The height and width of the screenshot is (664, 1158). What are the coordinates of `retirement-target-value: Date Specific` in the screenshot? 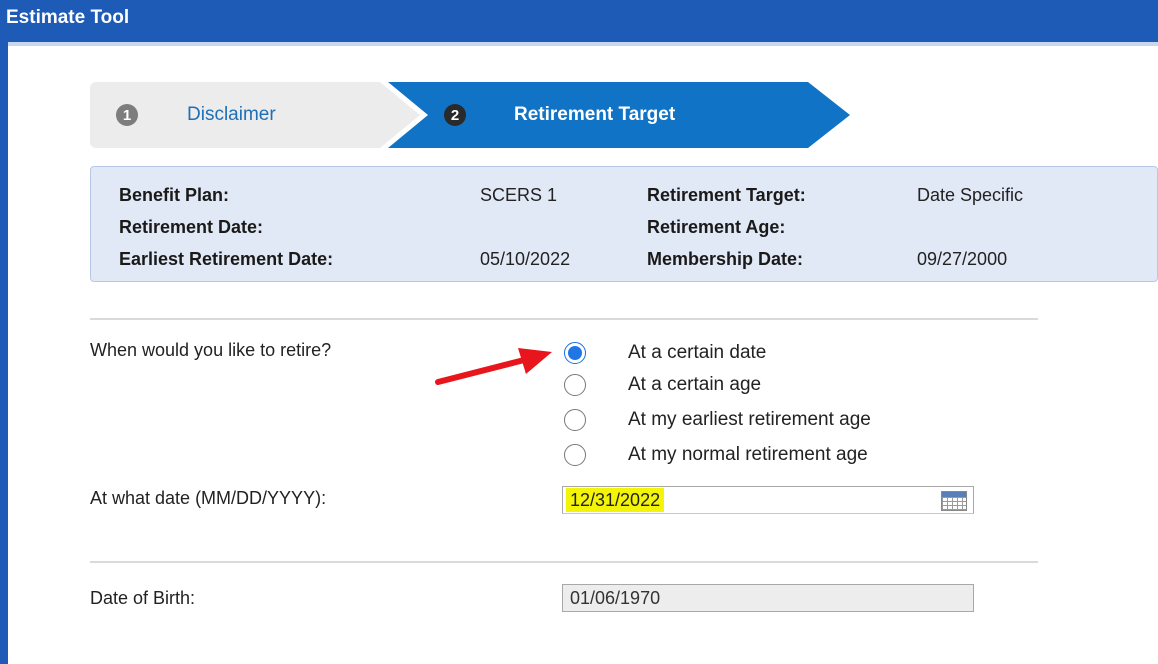 It's located at (970, 195).